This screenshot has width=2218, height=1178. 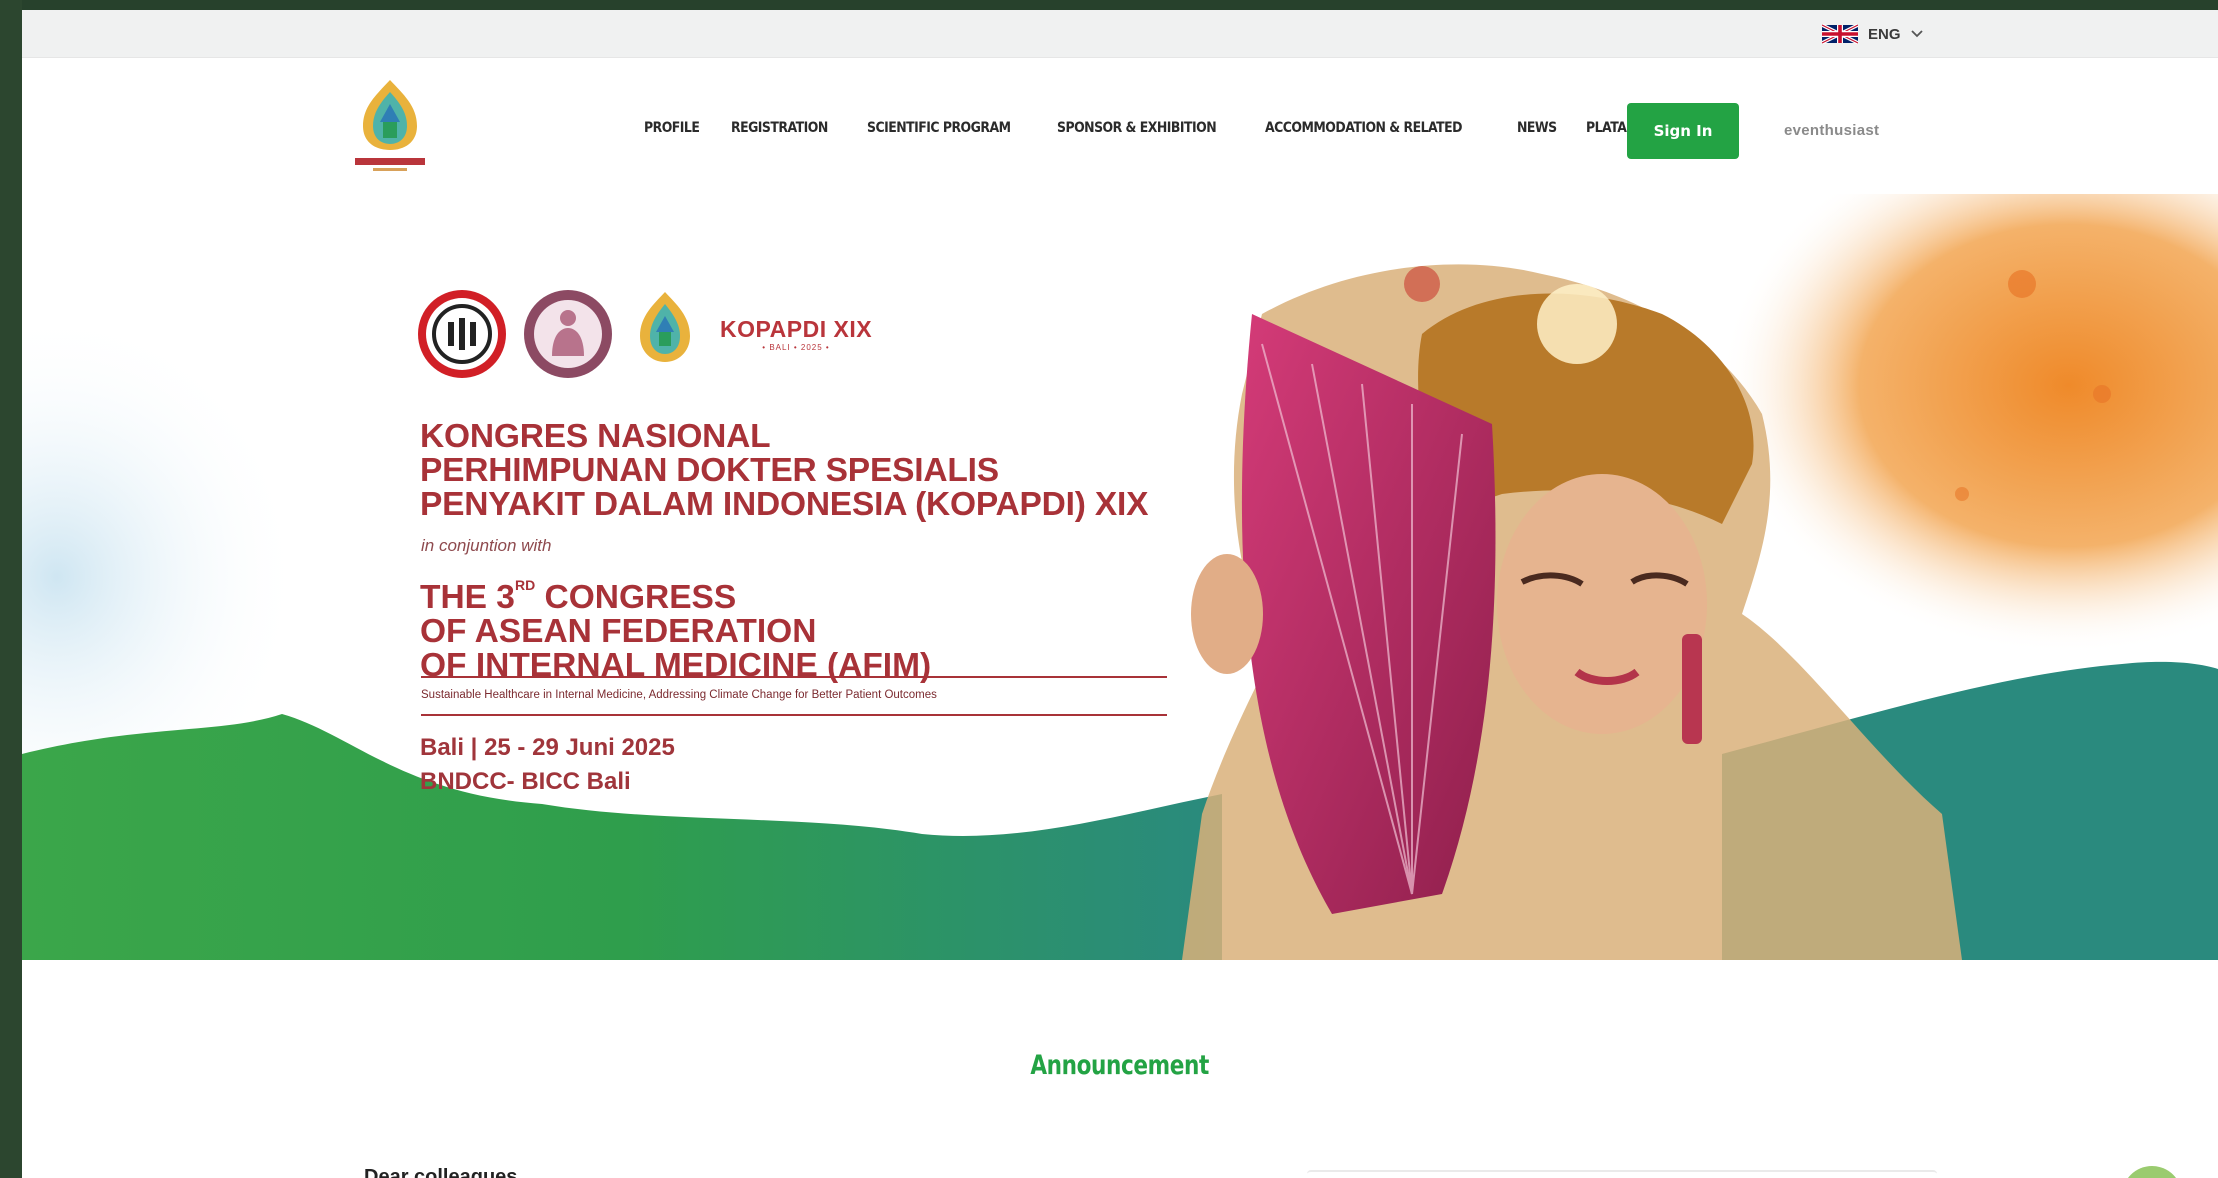 What do you see at coordinates (672, 128) in the screenshot?
I see `nav-profile: PROFILE` at bounding box center [672, 128].